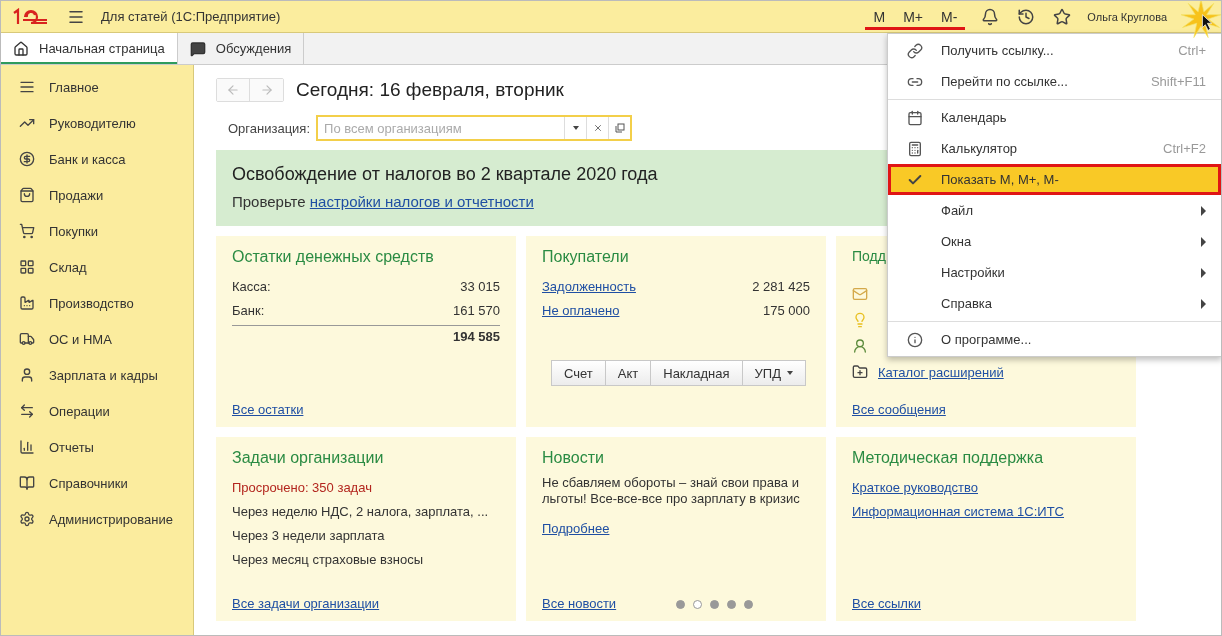 The image size is (1222, 636). What do you see at coordinates (333, 257) in the screenshot?
I see `card-title: Остатки денежных средств` at bounding box center [333, 257].